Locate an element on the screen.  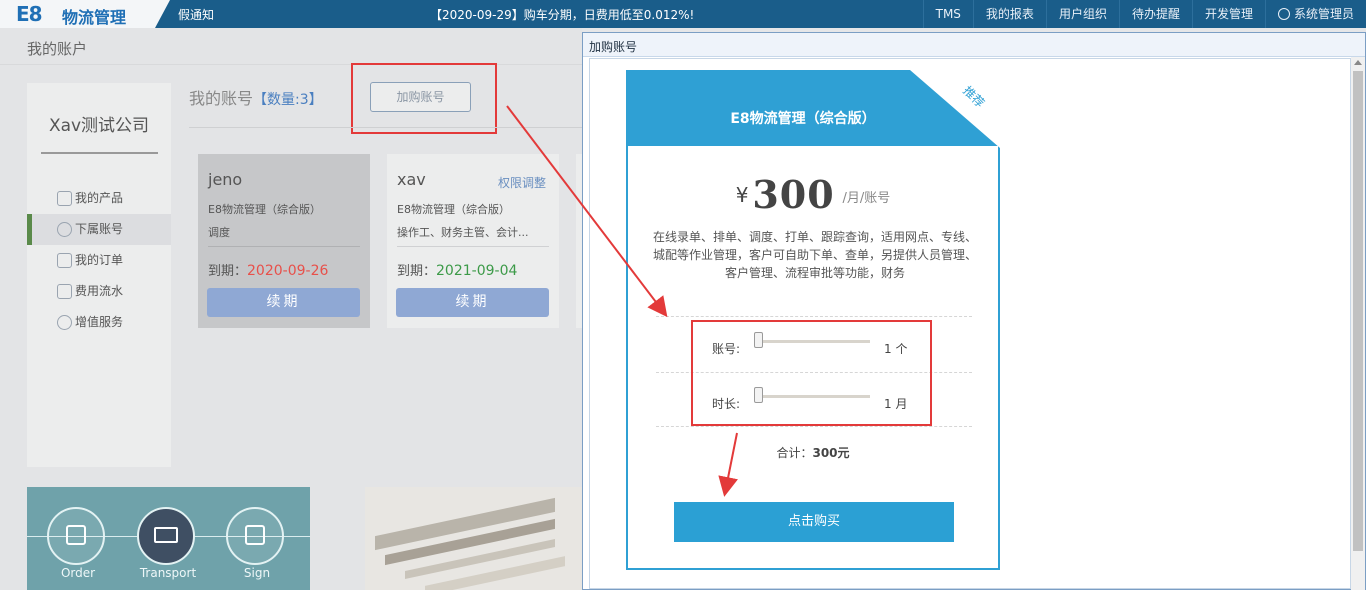
accounts-count: 【数量:3】 is located at coordinates (288, 100).